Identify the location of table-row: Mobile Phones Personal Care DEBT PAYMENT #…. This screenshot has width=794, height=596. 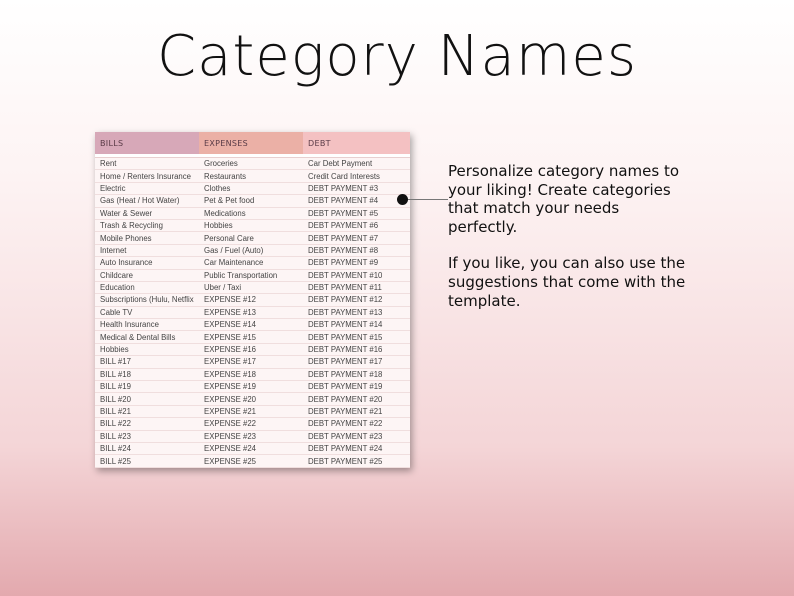
(252, 238).